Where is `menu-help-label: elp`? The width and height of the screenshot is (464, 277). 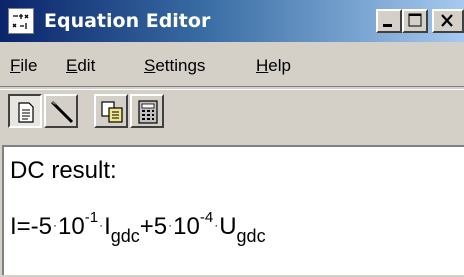
menu-help-label: elp is located at coordinates (279, 65).